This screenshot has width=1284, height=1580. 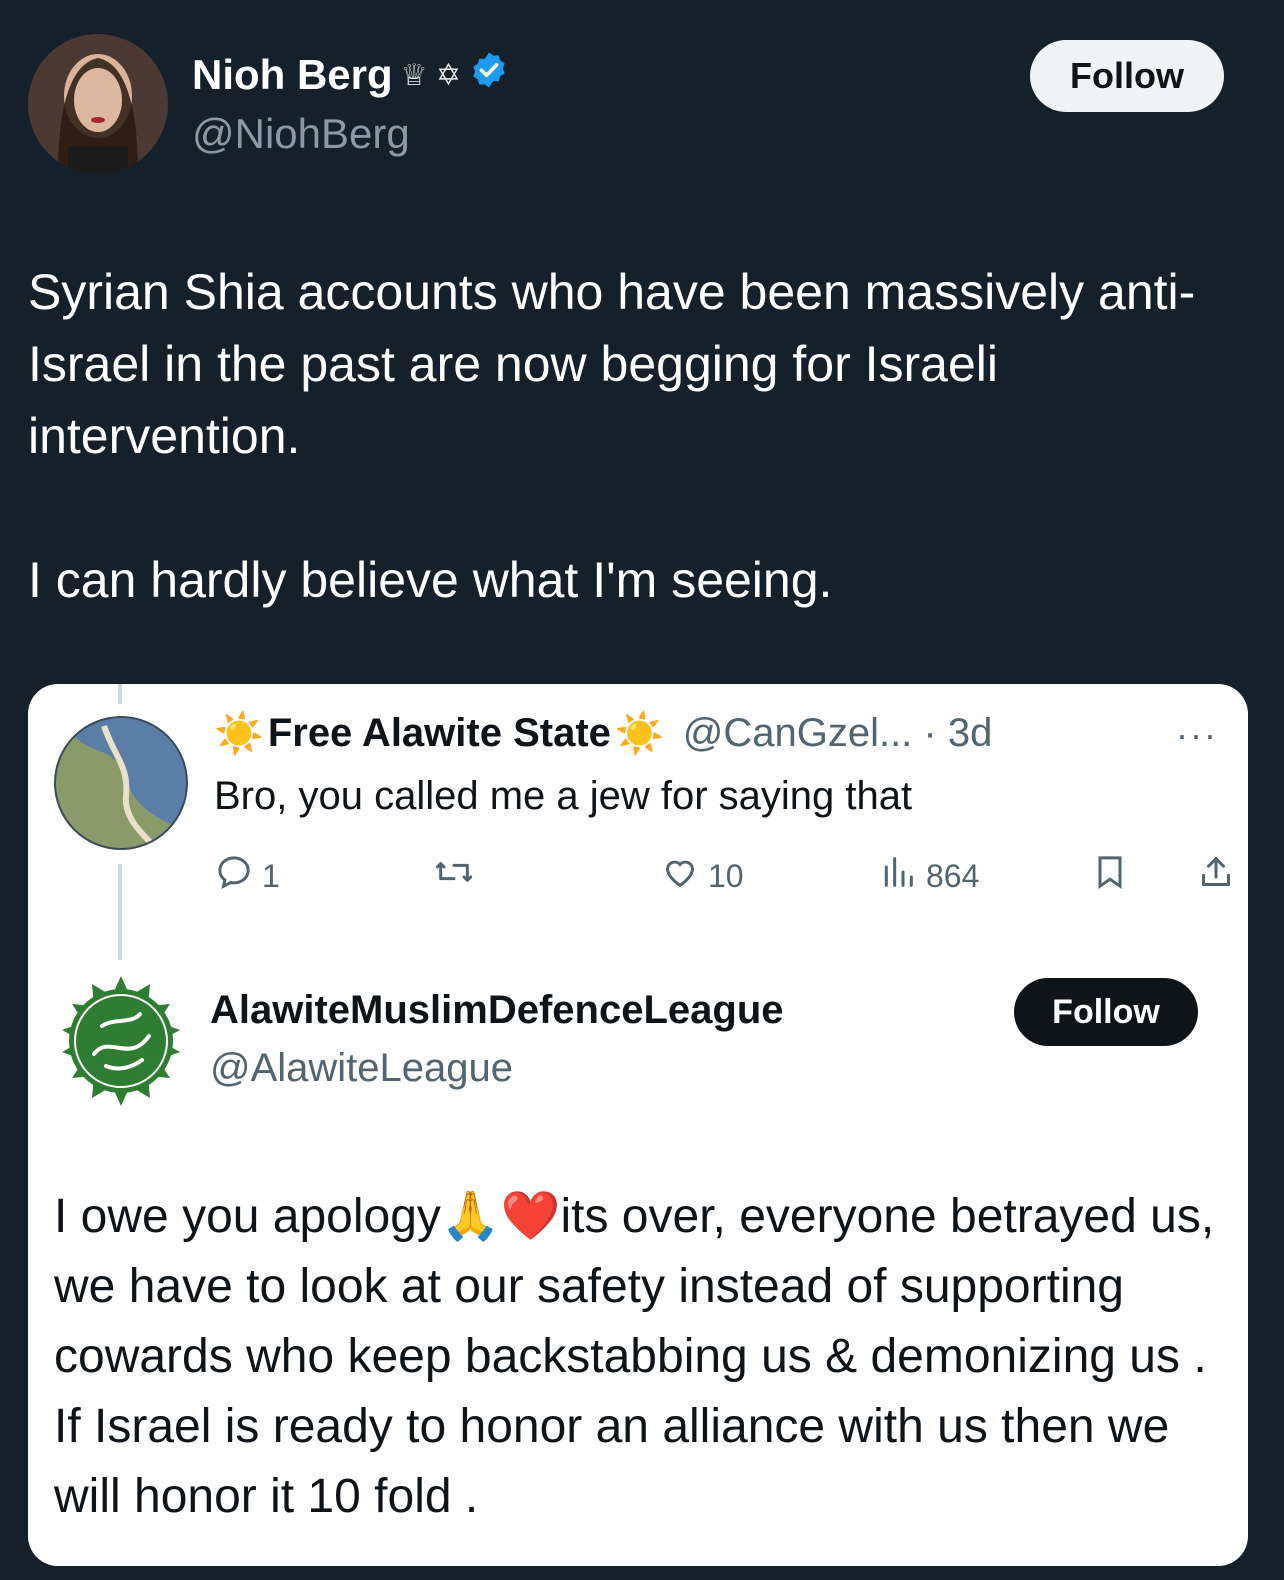 I want to click on verified-badge-icon, so click(x=489, y=75).